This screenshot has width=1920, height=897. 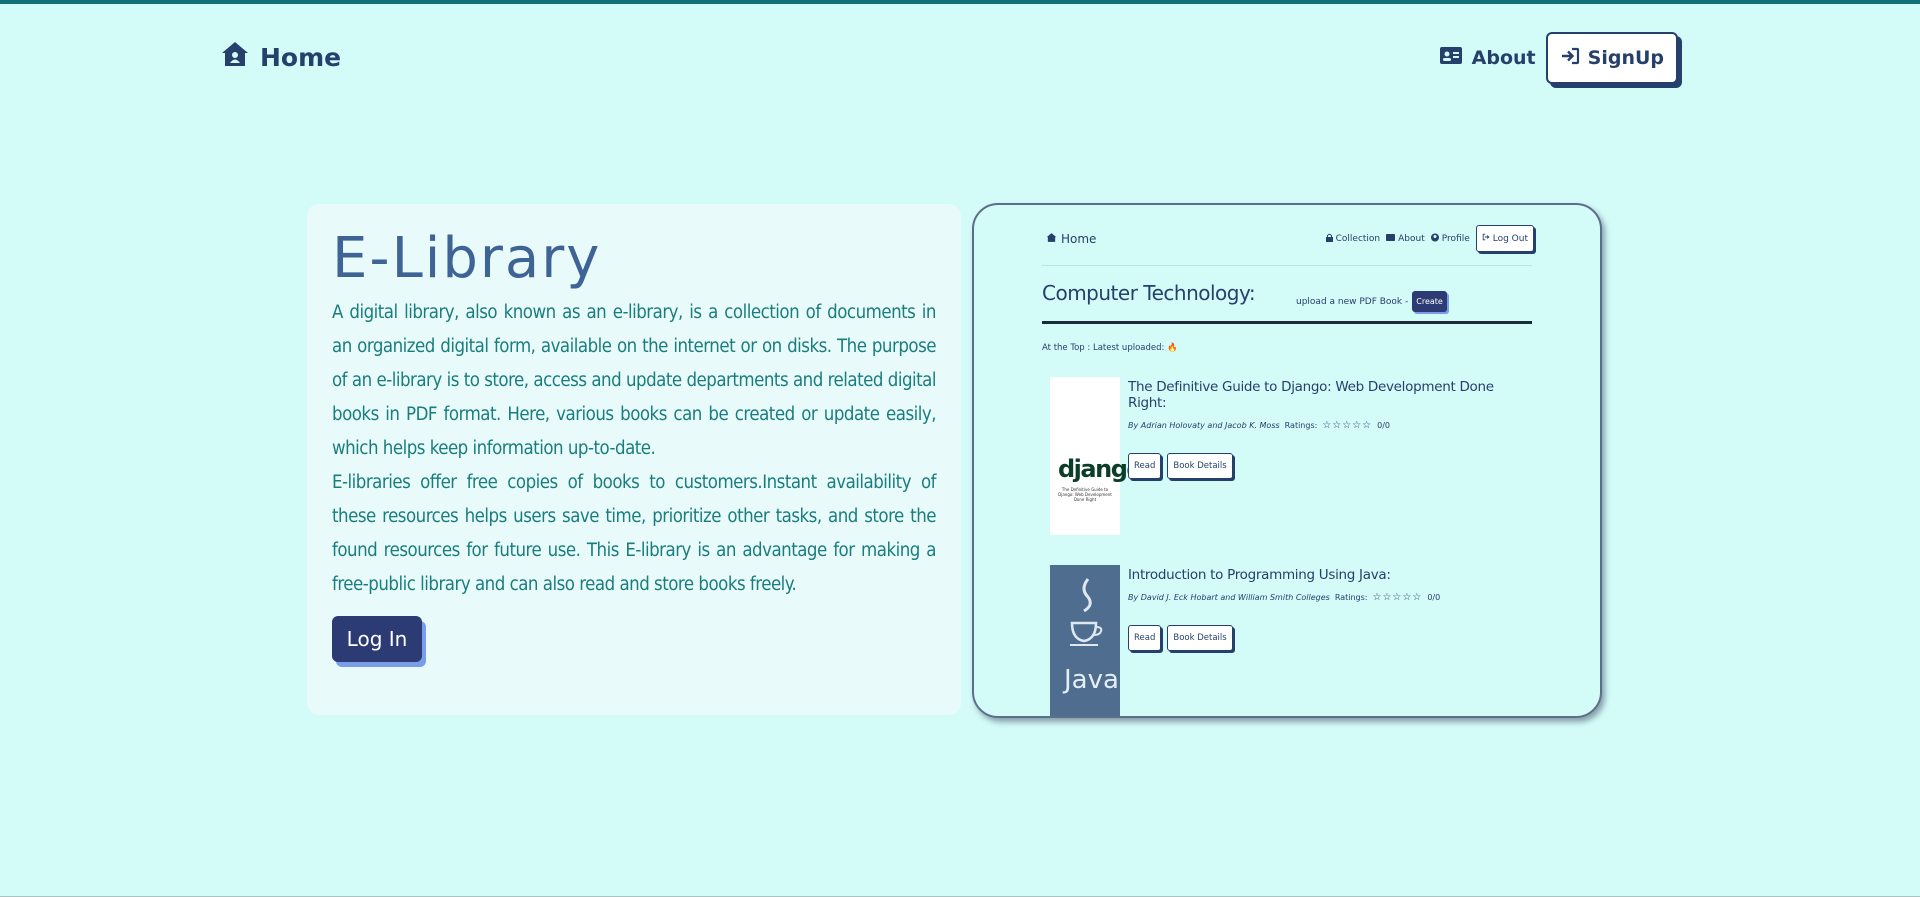 I want to click on preview-navbar: Home Collection About Profile Log Out, so click(x=1290, y=240).